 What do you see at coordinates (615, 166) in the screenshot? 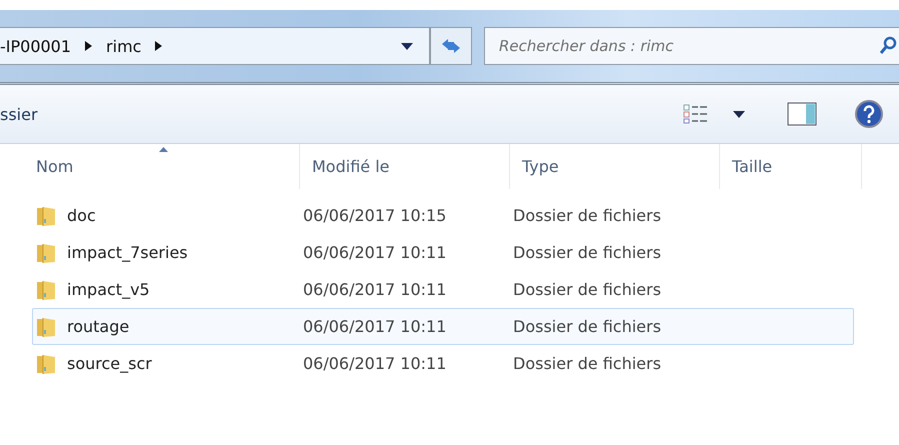
I see `column-header: Type` at bounding box center [615, 166].